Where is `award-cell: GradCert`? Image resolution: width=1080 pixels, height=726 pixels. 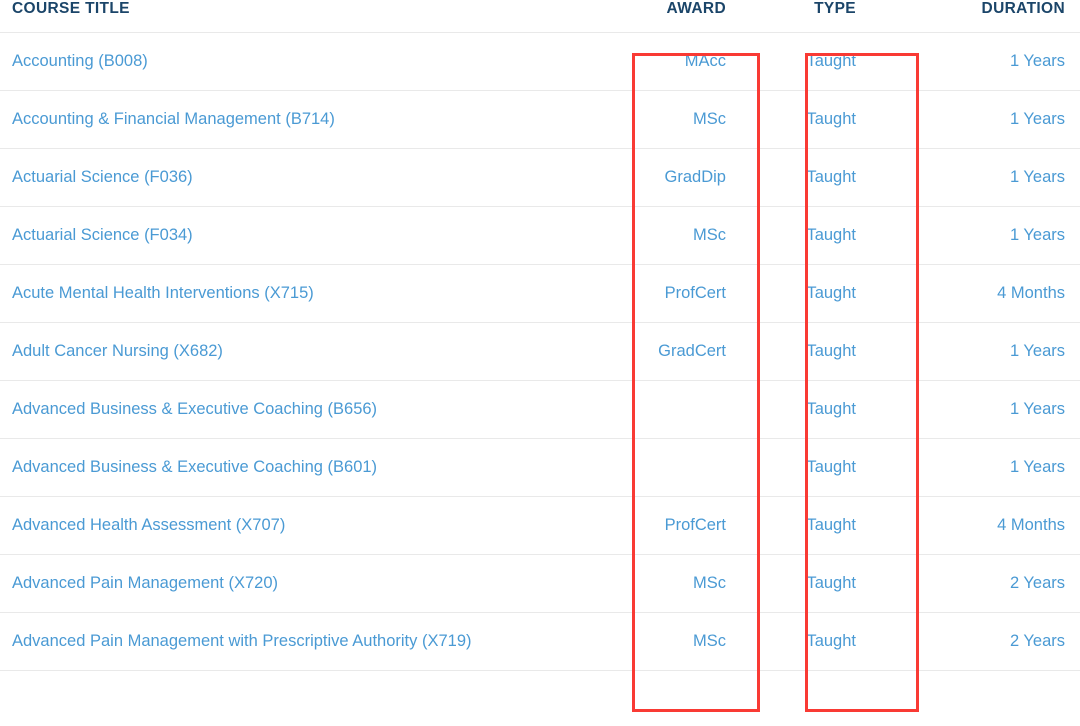
award-cell: GradCert is located at coordinates (692, 351).